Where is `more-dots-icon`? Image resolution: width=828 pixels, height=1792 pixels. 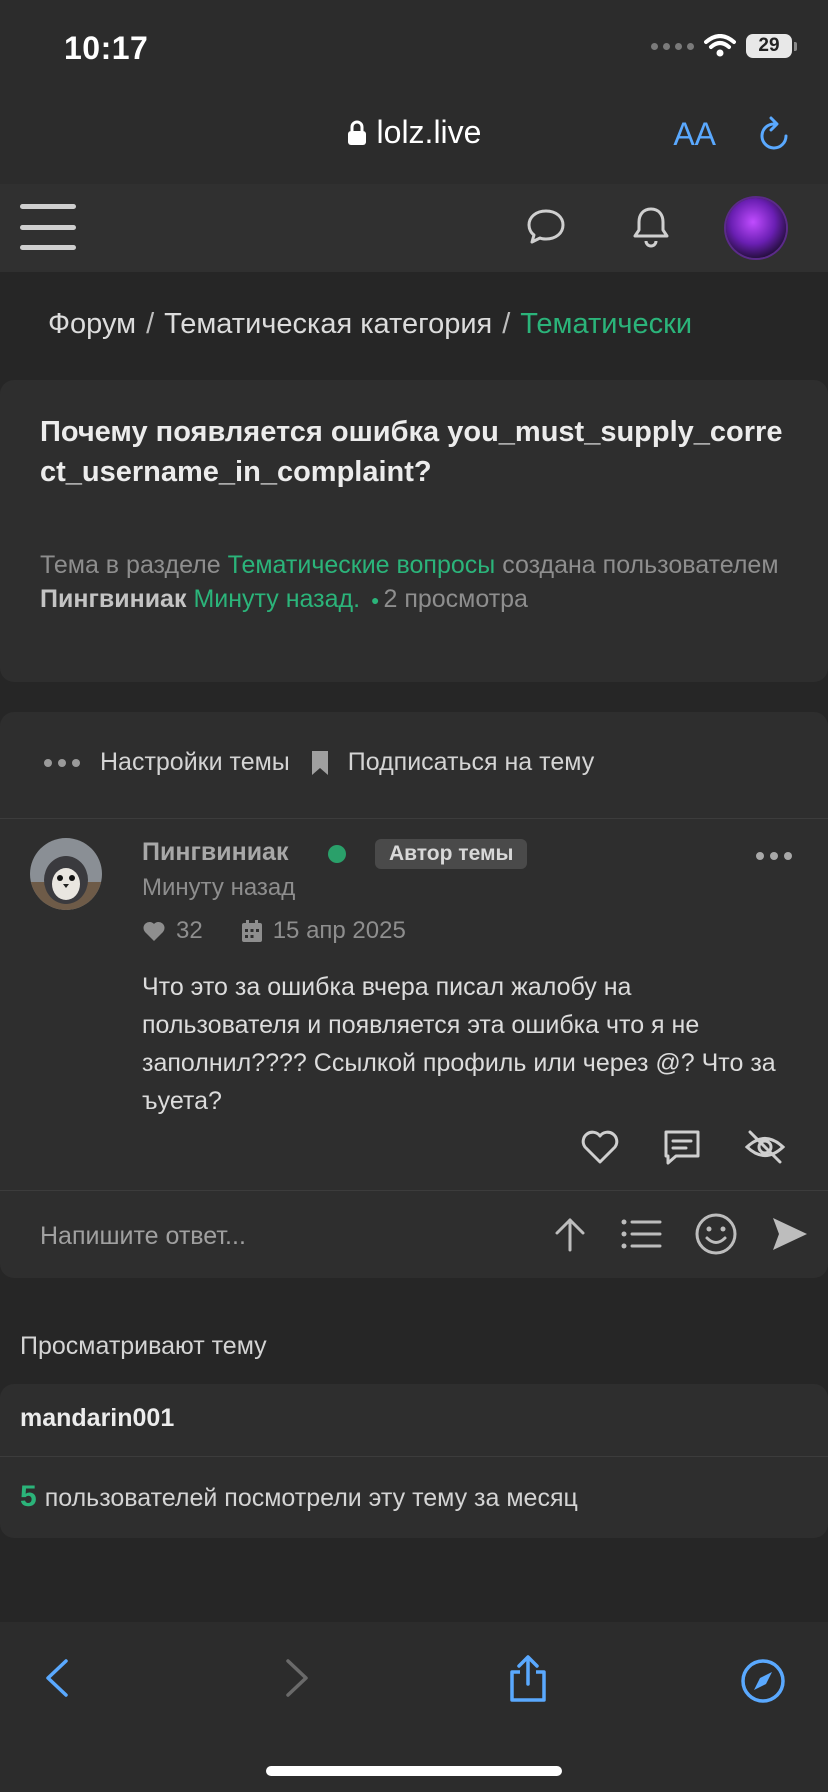 more-dots-icon is located at coordinates (62, 762).